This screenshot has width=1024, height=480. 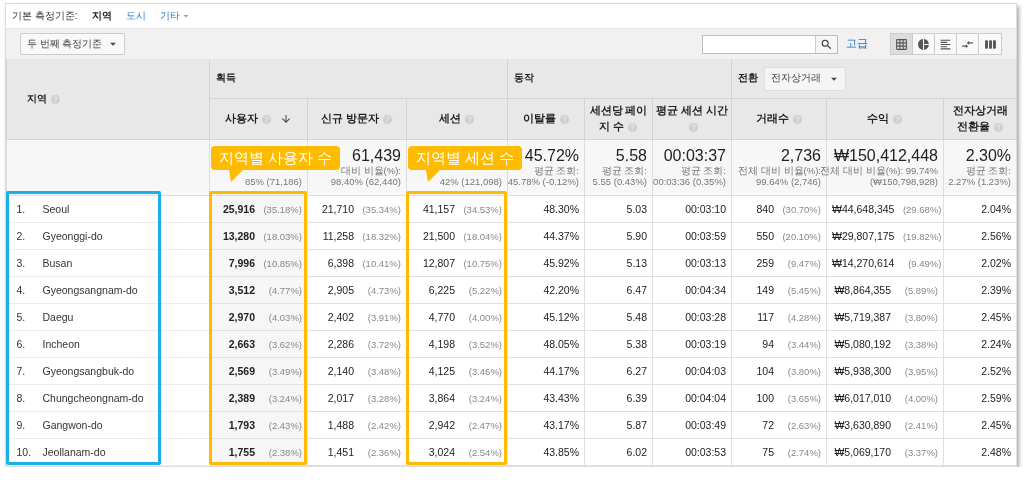 I want to click on table-cell: 5.87, so click(x=636, y=425).